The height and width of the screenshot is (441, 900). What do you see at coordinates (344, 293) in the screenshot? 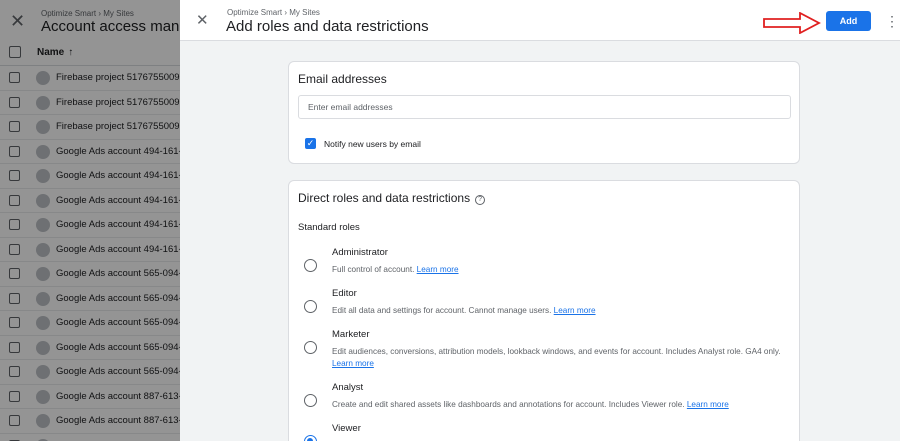
I see `role-name: Editor` at bounding box center [344, 293].